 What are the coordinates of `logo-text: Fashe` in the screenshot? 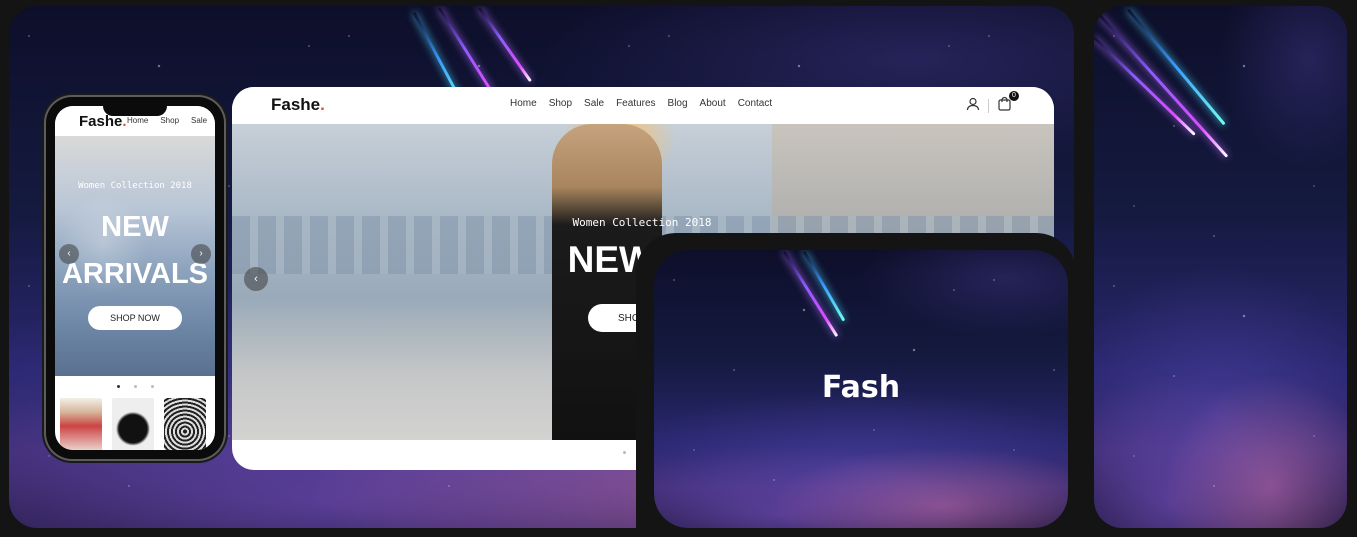 It's located at (296, 104).